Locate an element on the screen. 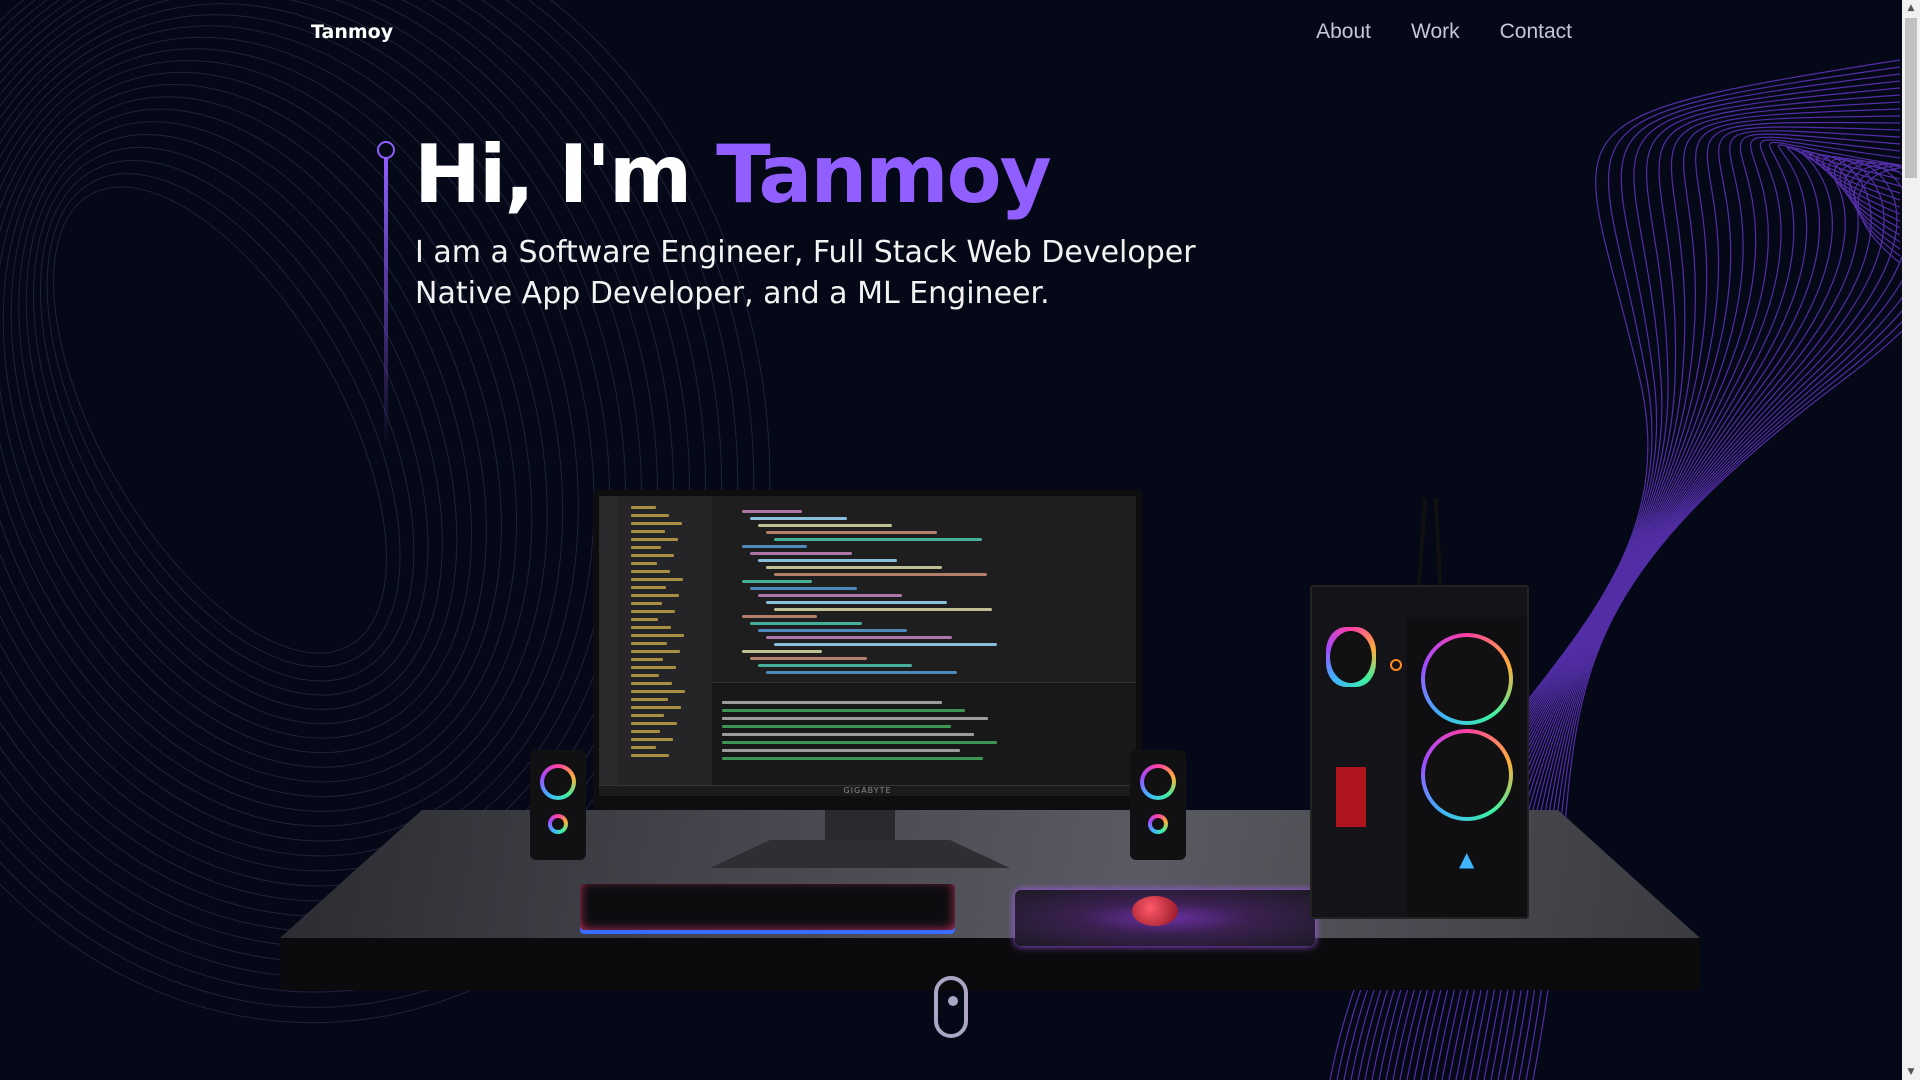  monitor is located at coordinates (867, 650).